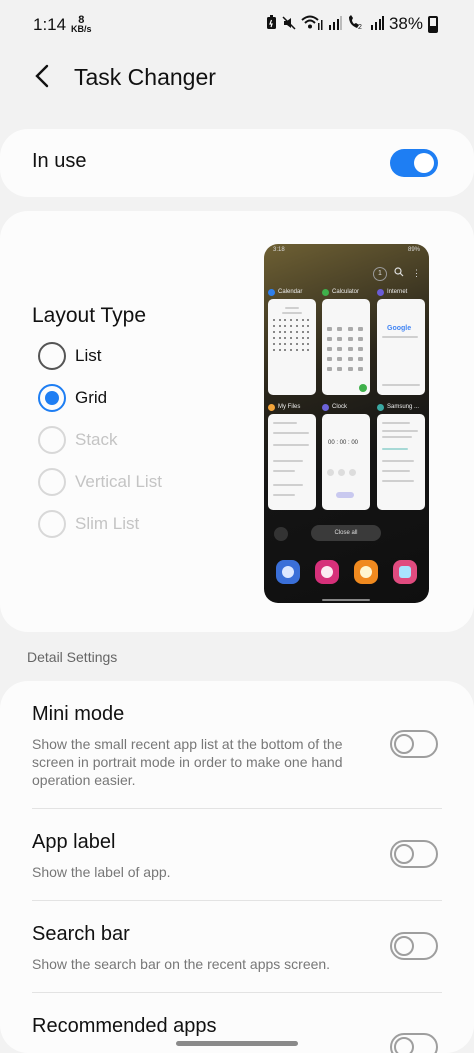 This screenshot has height=1053, width=474. What do you see at coordinates (89, 315) in the screenshot?
I see `layout-type-title: Layout Type` at bounding box center [89, 315].